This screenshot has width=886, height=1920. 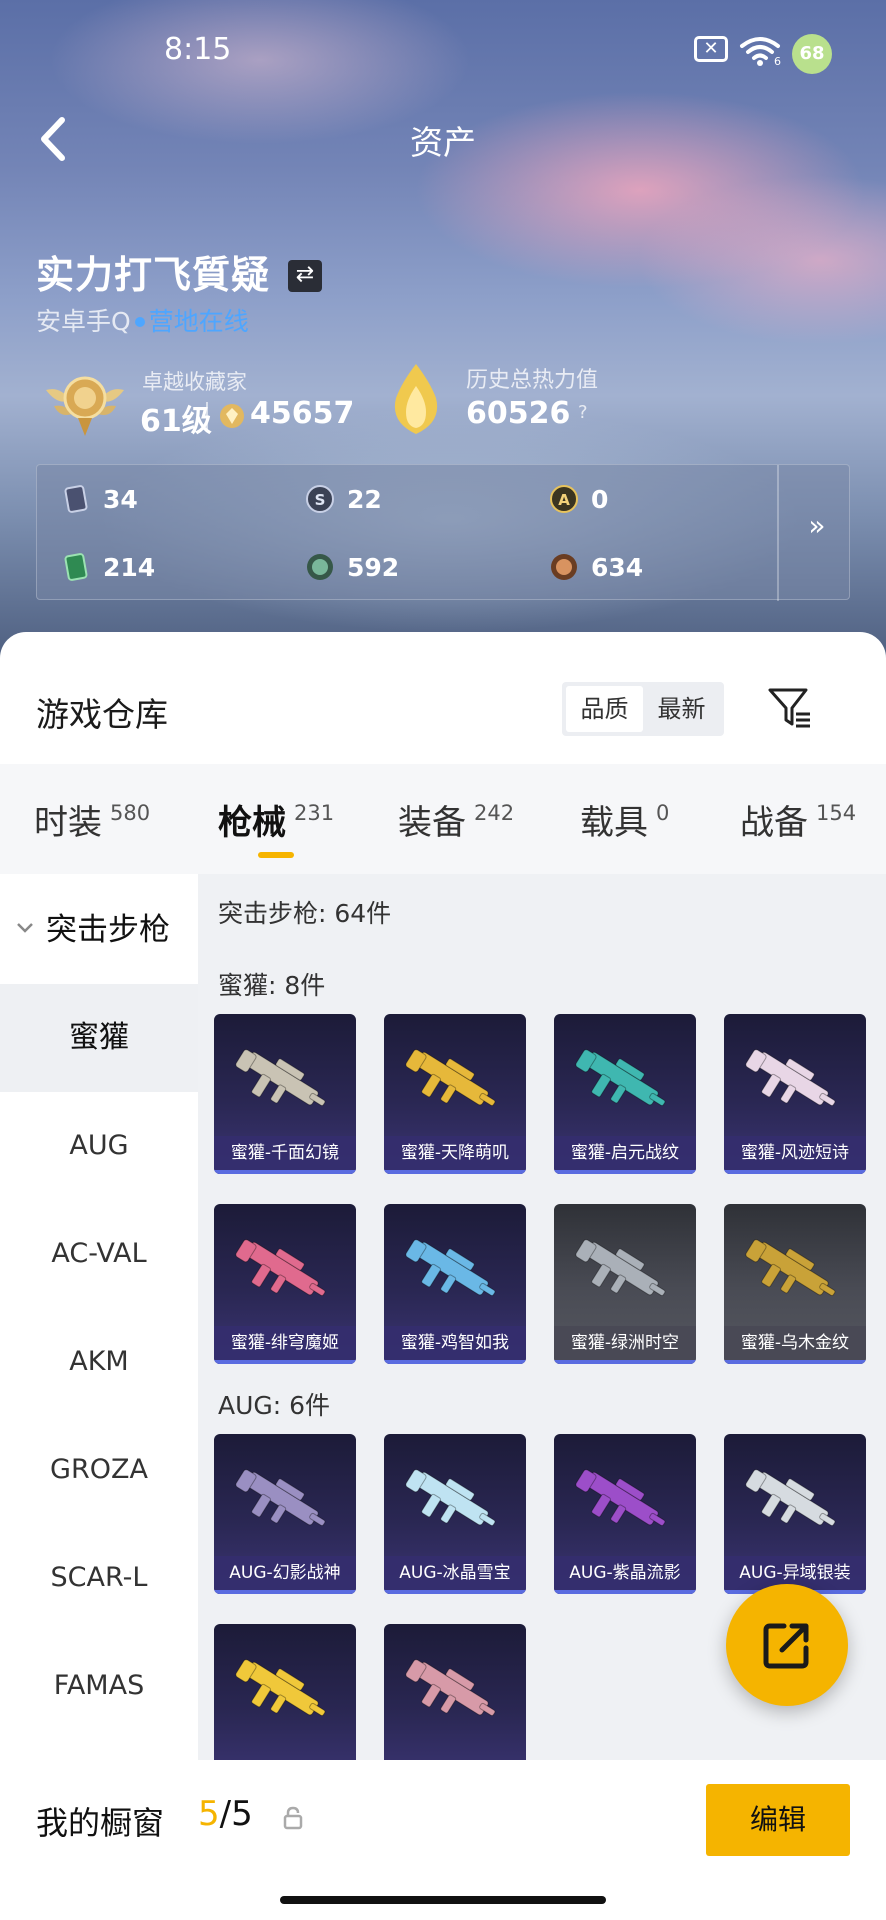 What do you see at coordinates (129, 567) in the screenshot?
I see `stat-value: 214` at bounding box center [129, 567].